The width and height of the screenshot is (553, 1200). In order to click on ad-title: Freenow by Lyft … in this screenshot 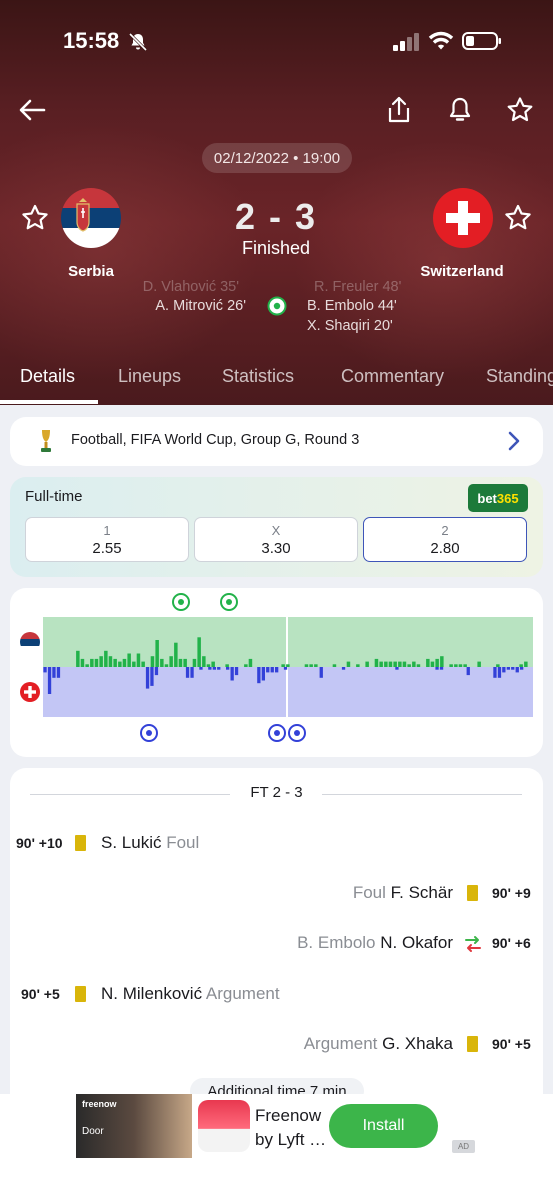, I will do `click(295, 1128)`.